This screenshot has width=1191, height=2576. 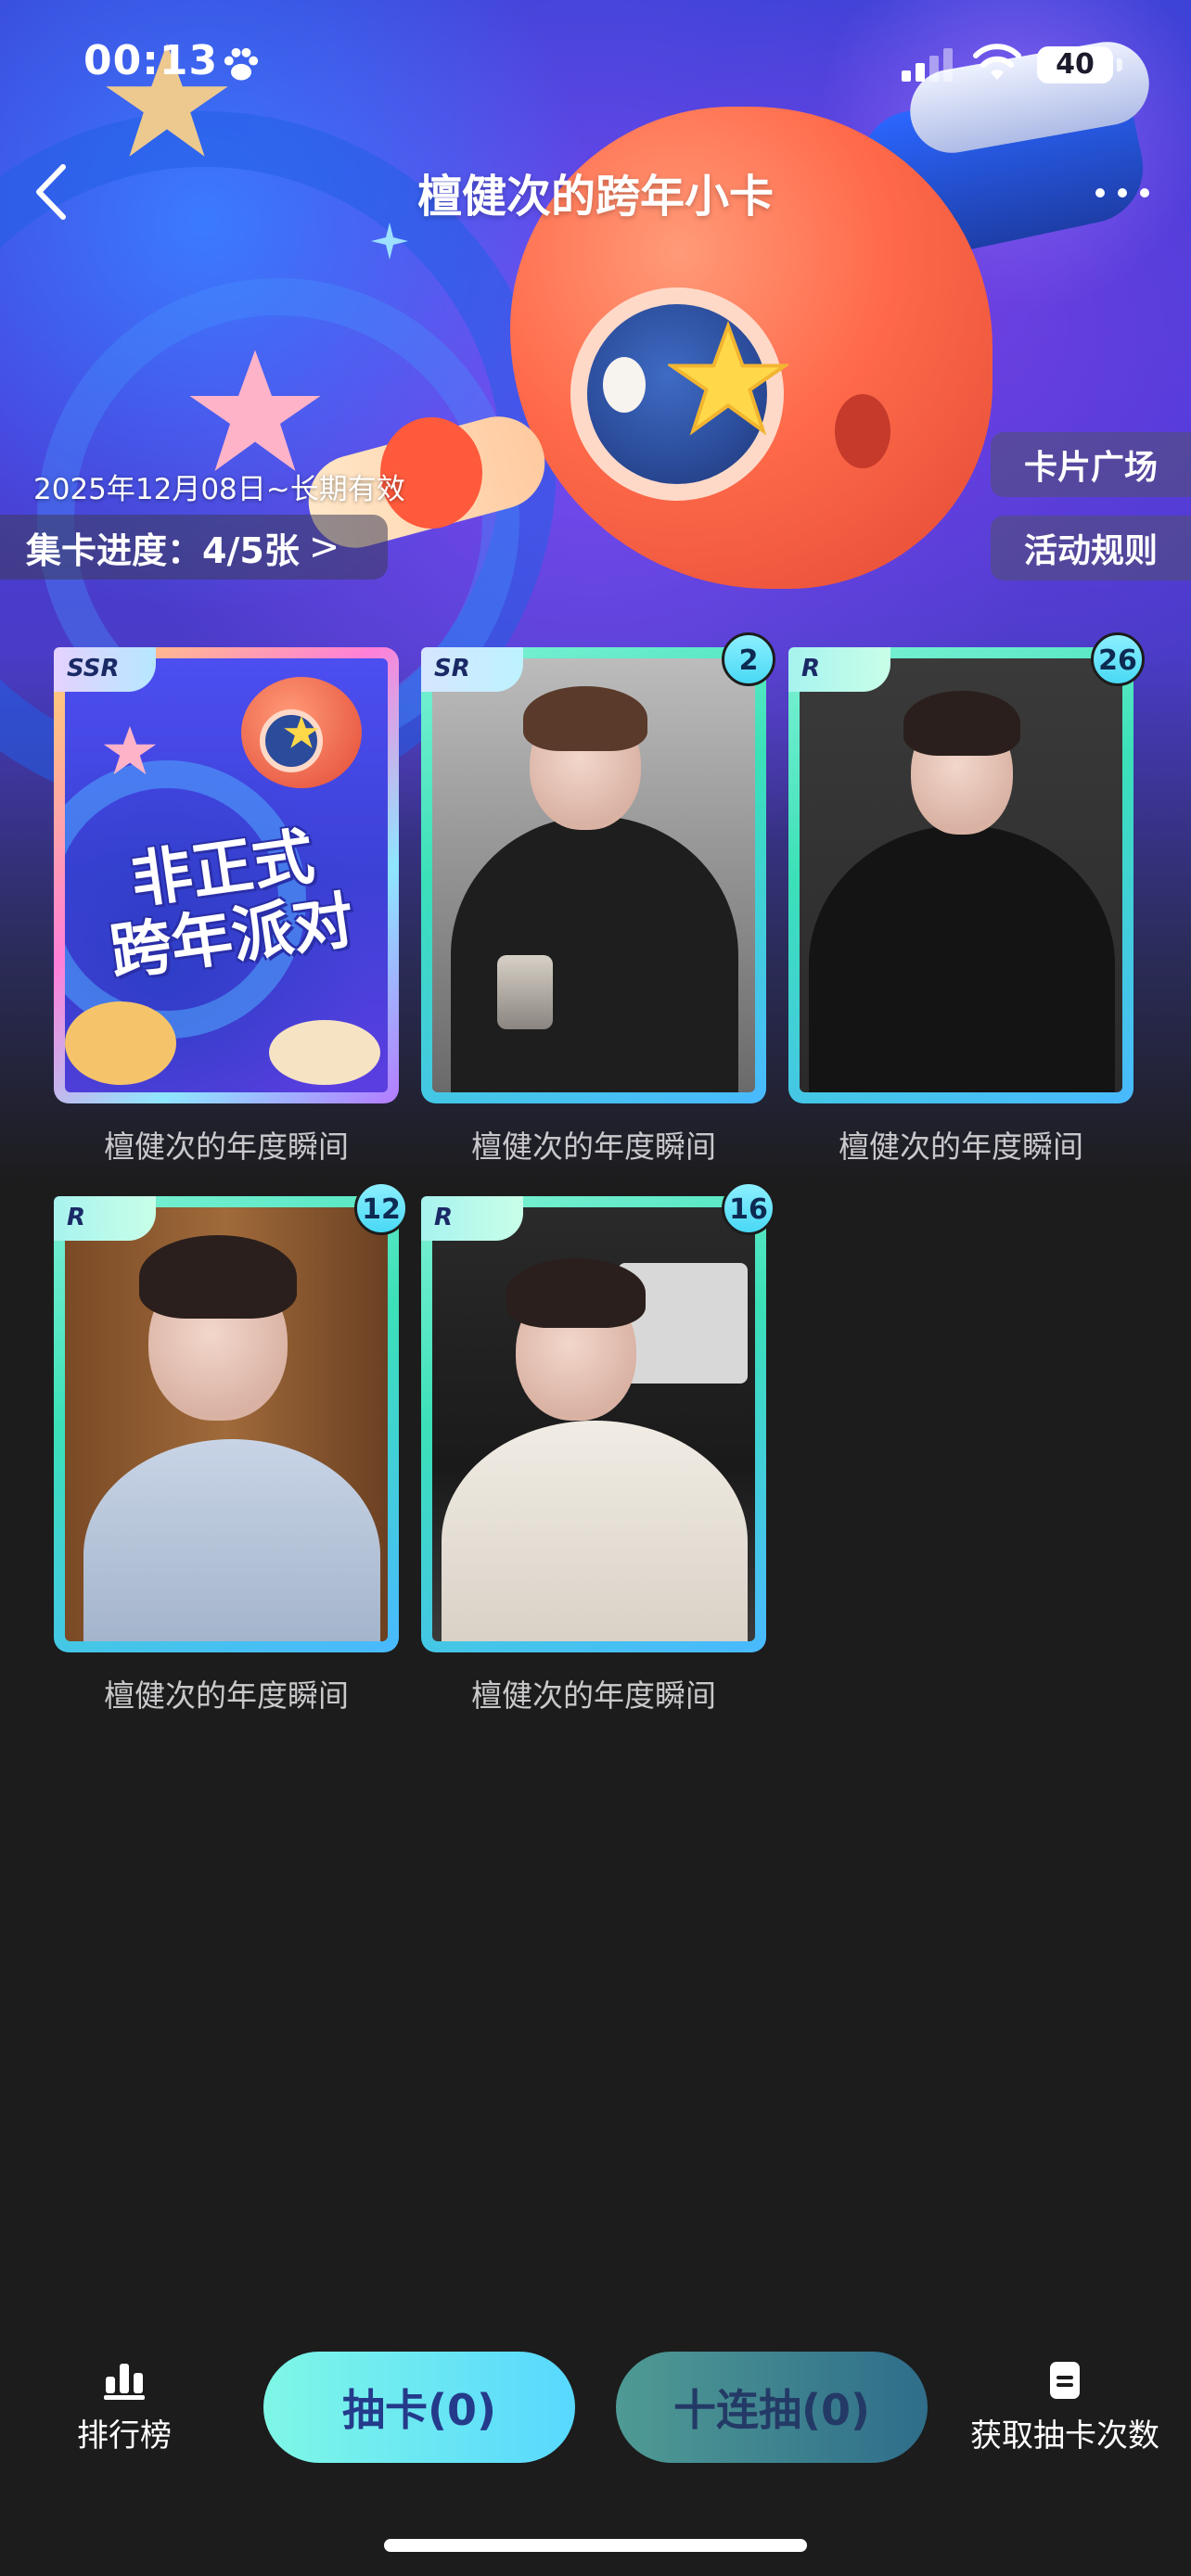 I want to click on rarity-badge: SR, so click(x=472, y=669).